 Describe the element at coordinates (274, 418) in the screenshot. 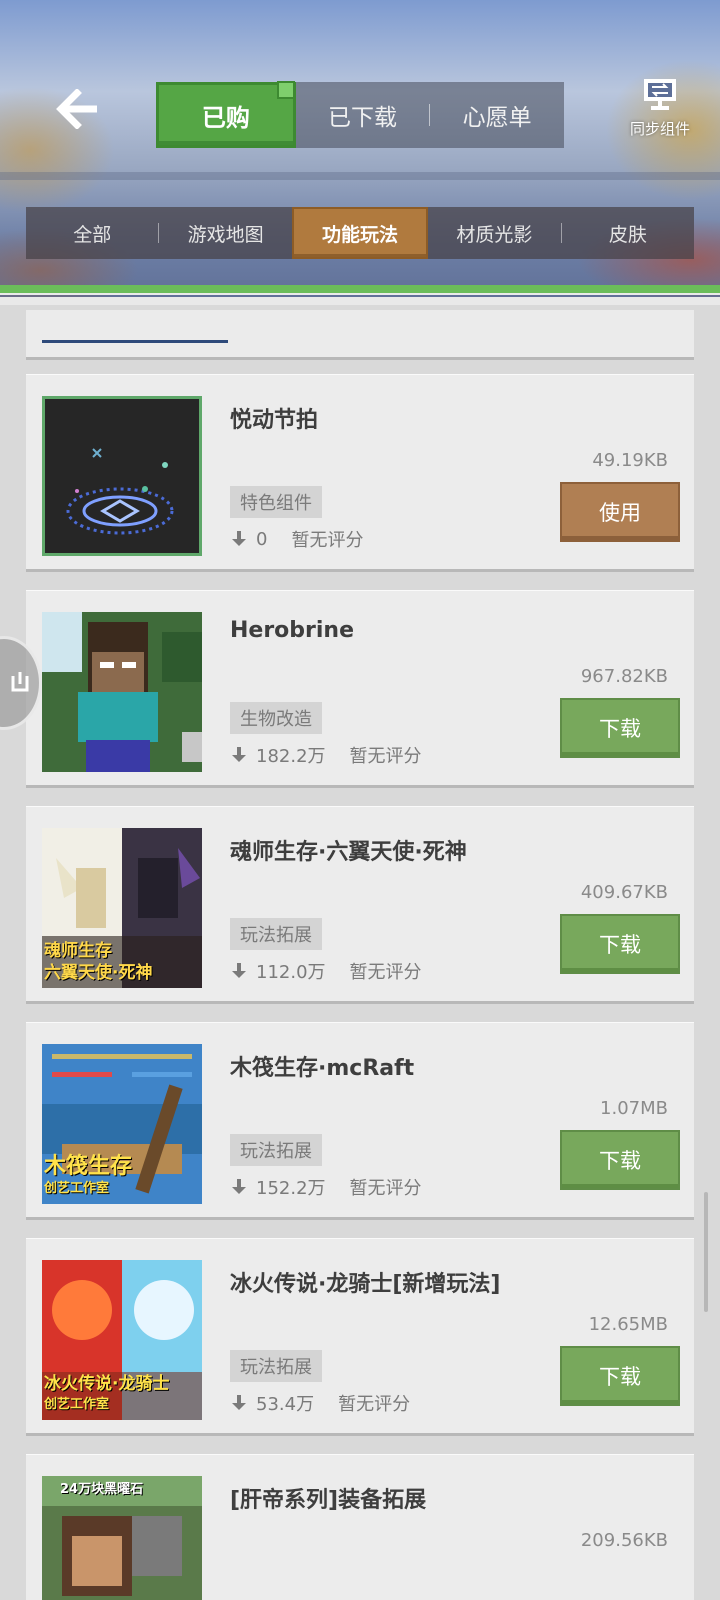

I see `item-title: 悦动节拍` at that location.